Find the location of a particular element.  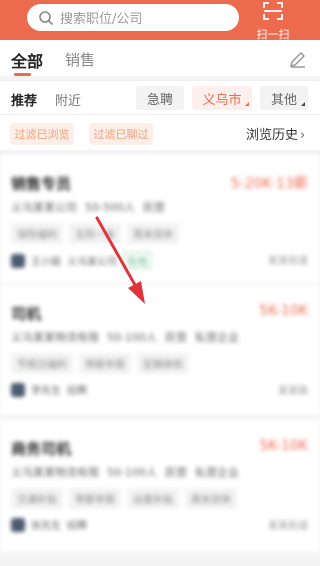

filter-urgent: 急聘 is located at coordinates (160, 98).